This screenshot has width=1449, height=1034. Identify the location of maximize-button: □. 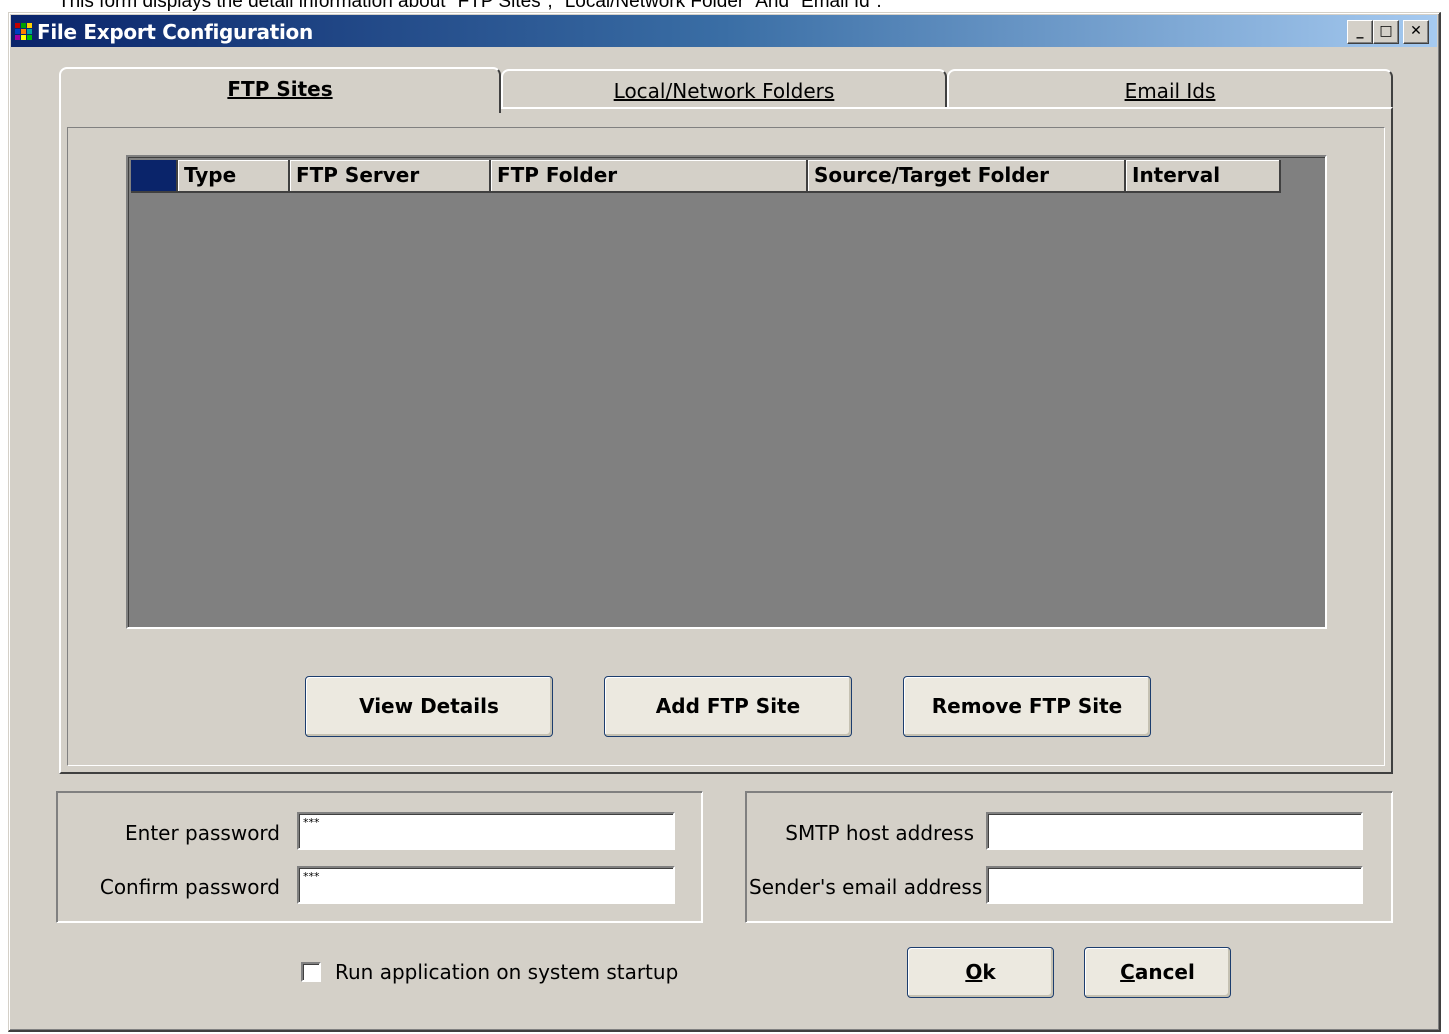
(1386, 32).